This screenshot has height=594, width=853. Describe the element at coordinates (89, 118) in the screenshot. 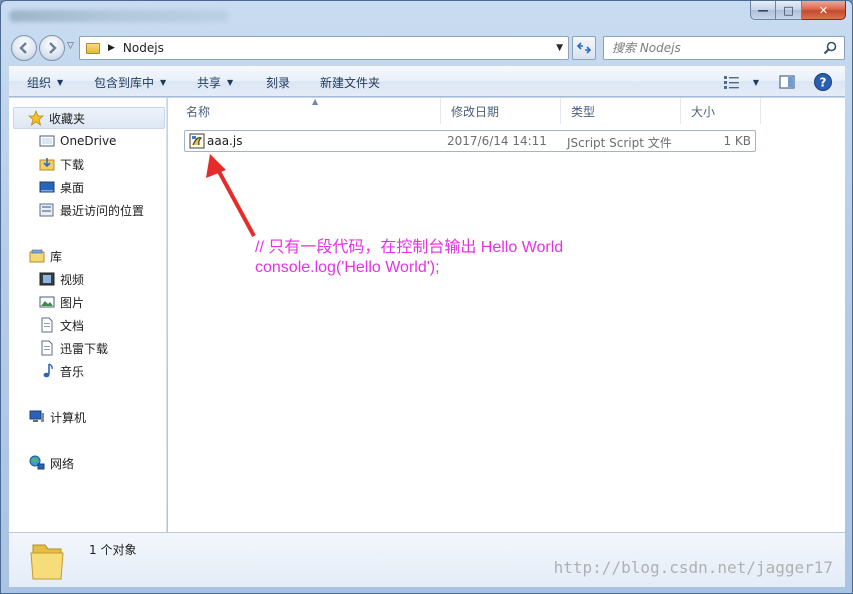

I see `sidebar-item-favorites: 收藏夹` at that location.